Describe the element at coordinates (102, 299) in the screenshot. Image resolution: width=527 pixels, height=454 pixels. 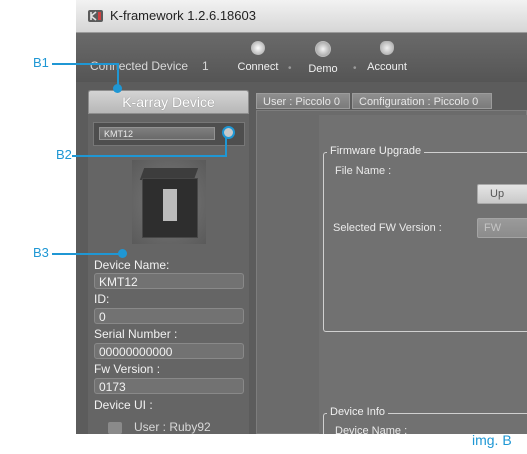
I see `id-label: ID:` at that location.